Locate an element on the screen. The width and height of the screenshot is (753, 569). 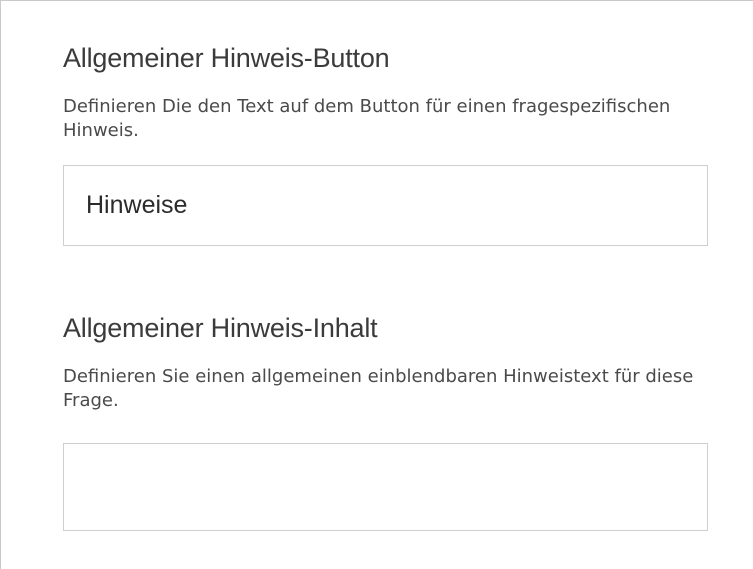
hint-content-title: Allgemeiner Hinweis-Inhalt is located at coordinates (220, 328).